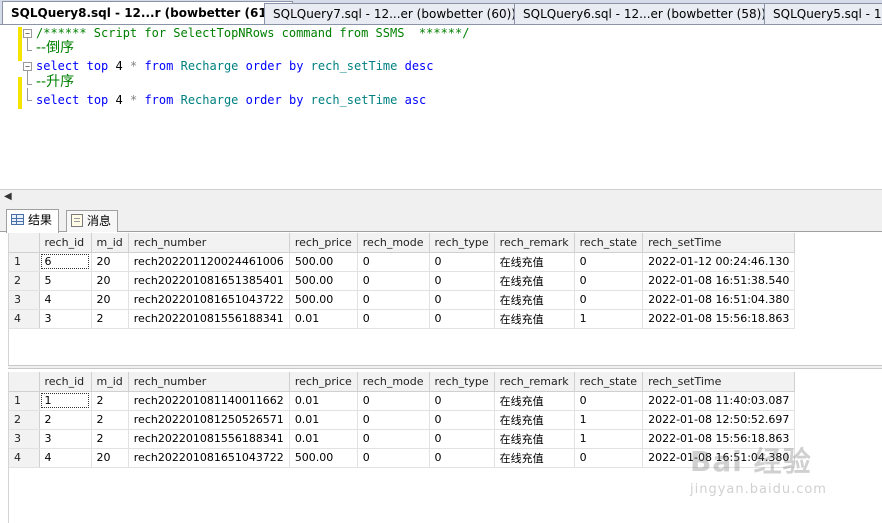  What do you see at coordinates (8, 196) in the screenshot?
I see `scroll-left-icon: ◀` at bounding box center [8, 196].